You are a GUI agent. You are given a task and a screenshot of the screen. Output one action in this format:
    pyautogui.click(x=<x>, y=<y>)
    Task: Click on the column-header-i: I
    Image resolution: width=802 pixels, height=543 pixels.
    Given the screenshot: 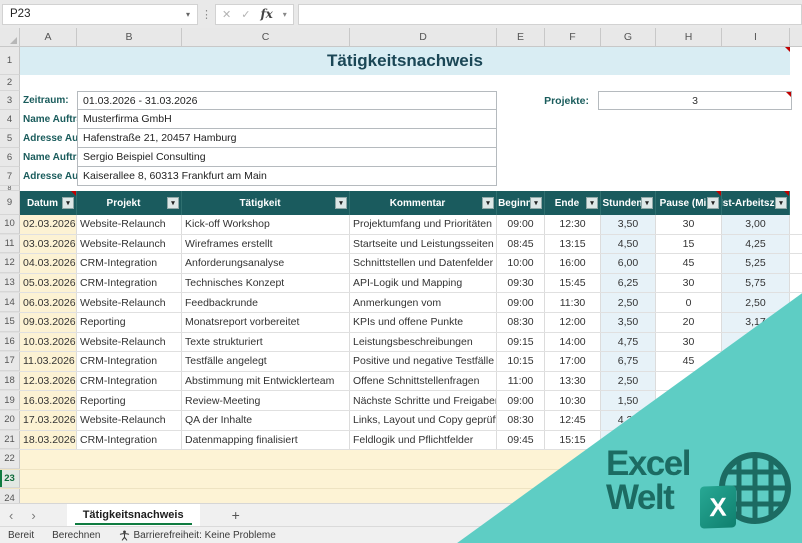 What is the action you would take?
    pyautogui.click(x=756, y=37)
    